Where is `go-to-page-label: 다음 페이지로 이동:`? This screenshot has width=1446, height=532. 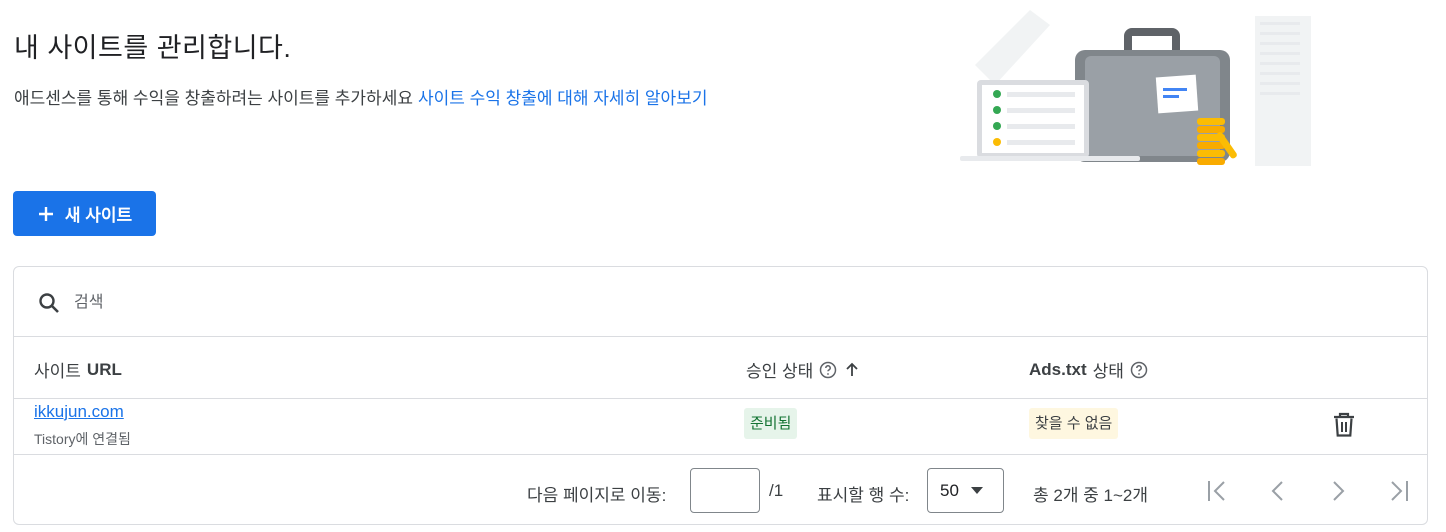
go-to-page-label: 다음 페이지로 이동: is located at coordinates (597, 495).